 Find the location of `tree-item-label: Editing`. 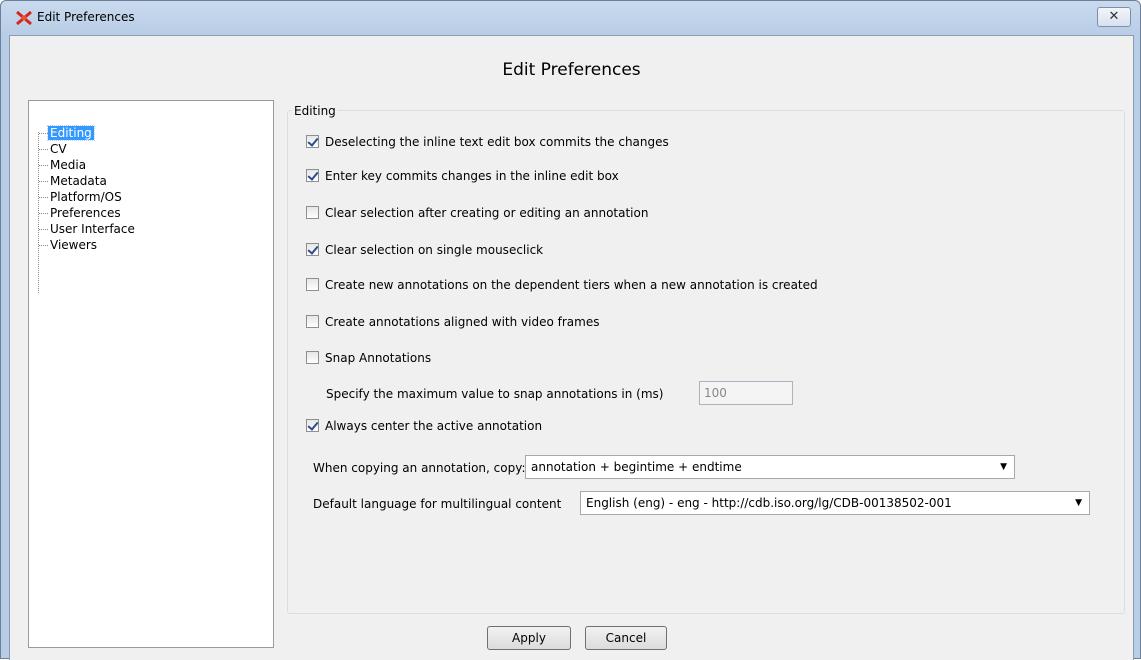

tree-item-label: Editing is located at coordinates (71, 133).